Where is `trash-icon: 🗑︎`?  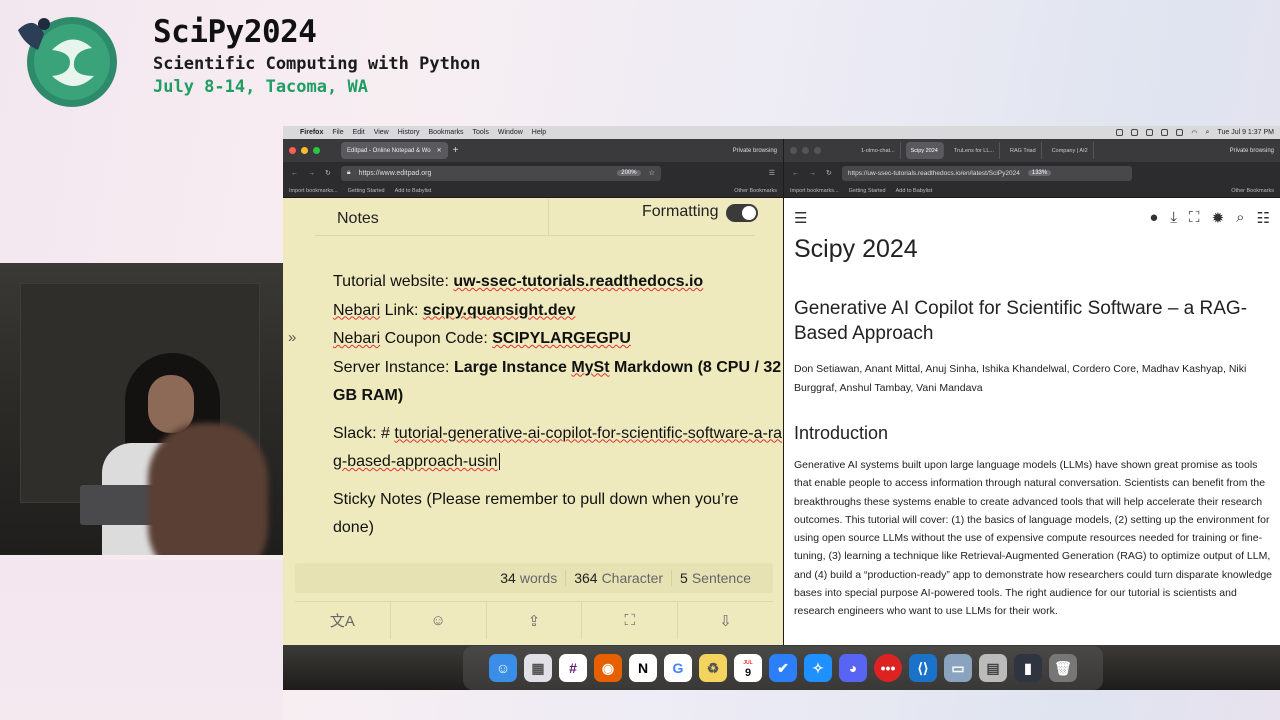
trash-icon: 🗑︎ is located at coordinates (1063, 668).